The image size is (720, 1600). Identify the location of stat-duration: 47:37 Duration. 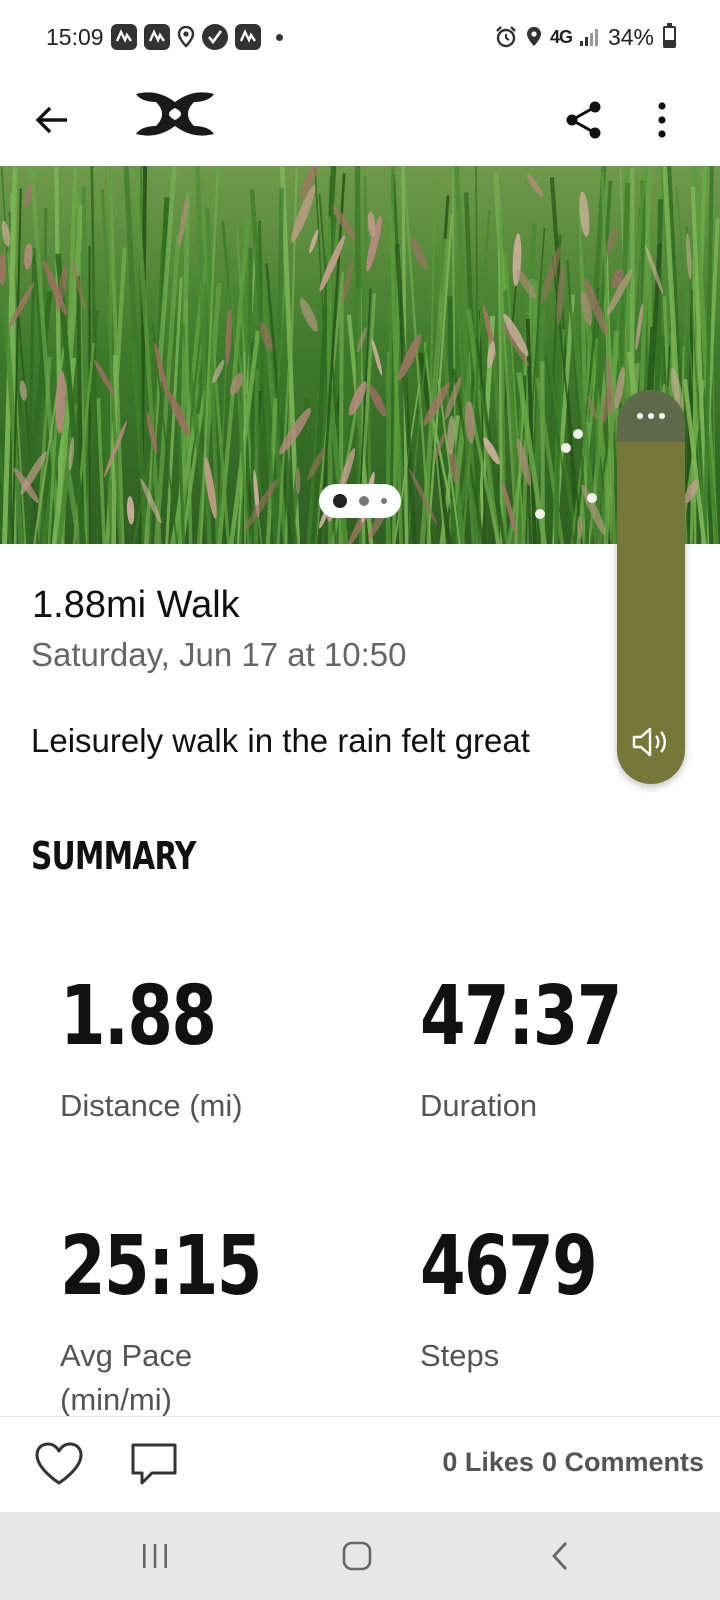
(545, 1052).